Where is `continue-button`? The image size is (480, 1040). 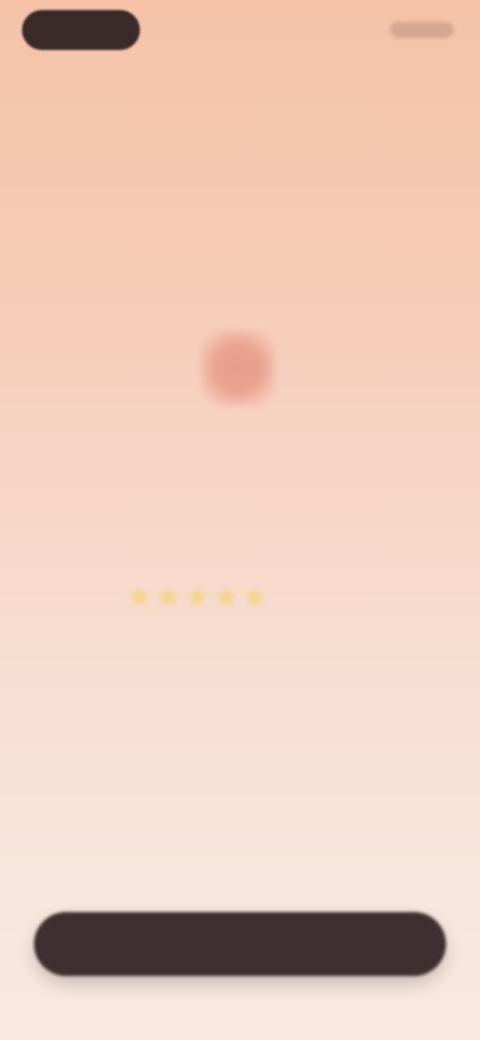 continue-button is located at coordinates (240, 944).